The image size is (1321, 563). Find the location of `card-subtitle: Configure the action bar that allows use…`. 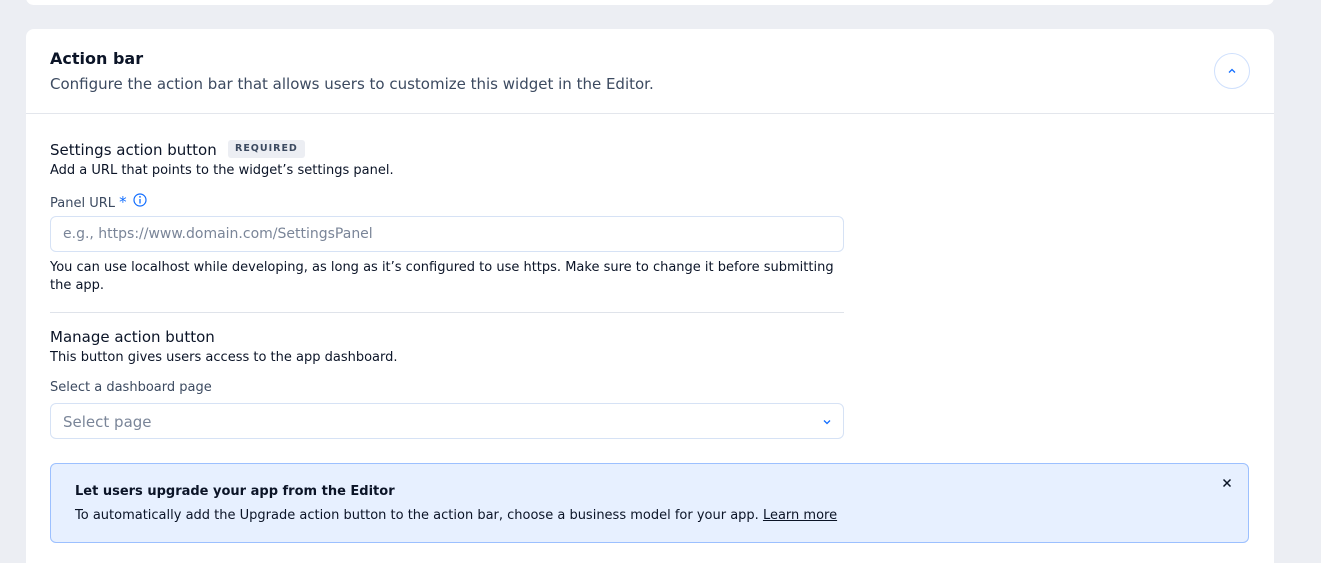

card-subtitle: Configure the action bar that allows use… is located at coordinates (352, 84).